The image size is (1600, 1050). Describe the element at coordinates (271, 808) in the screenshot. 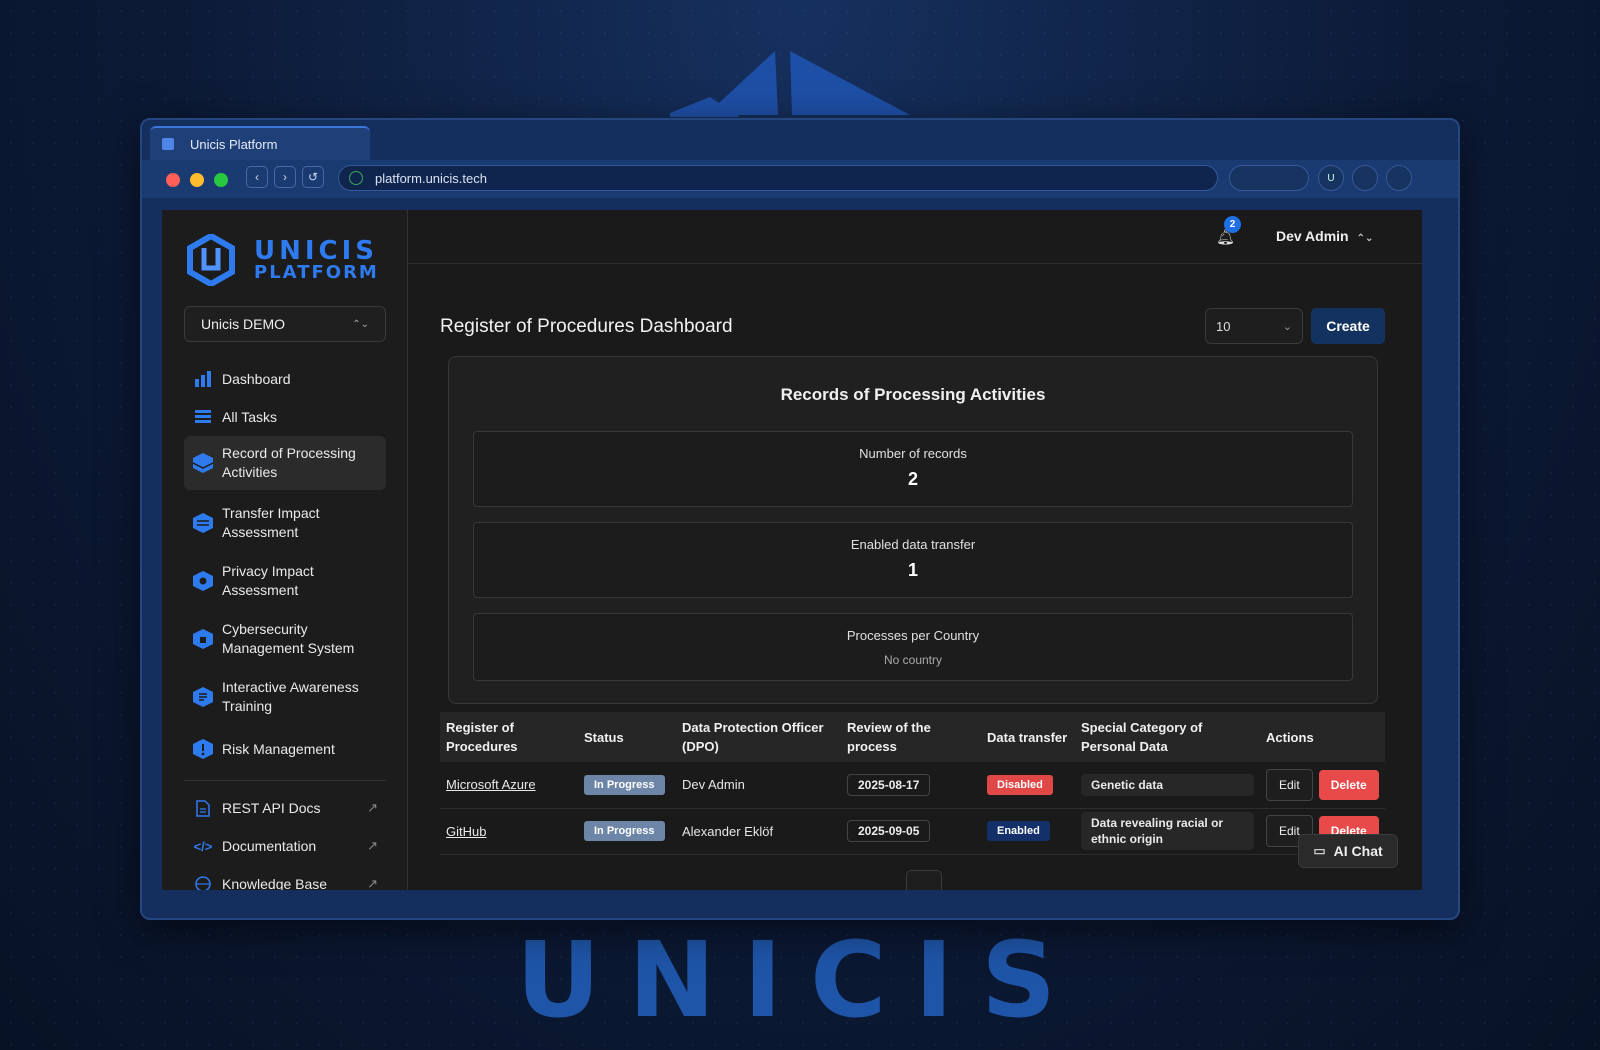

I see `sidebar-link-label: REST API Docs` at that location.